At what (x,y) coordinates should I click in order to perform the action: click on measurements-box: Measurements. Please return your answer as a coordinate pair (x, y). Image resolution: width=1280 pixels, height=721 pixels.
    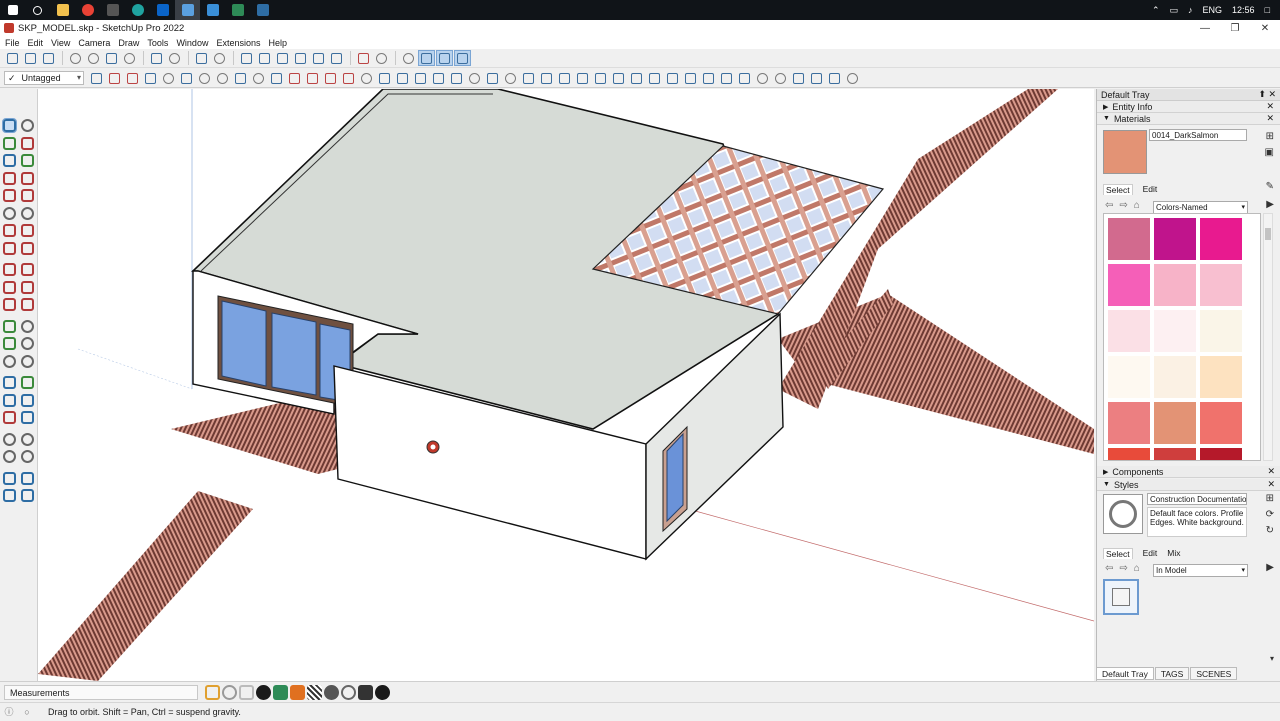
    Looking at the image, I should click on (101, 692).